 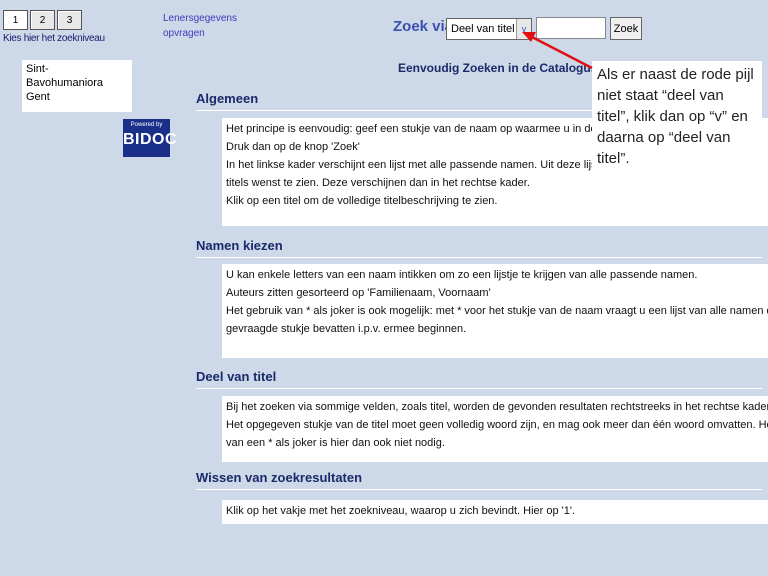 What do you see at coordinates (557, 51) in the screenshot?
I see `red-arrow-icon` at bounding box center [557, 51].